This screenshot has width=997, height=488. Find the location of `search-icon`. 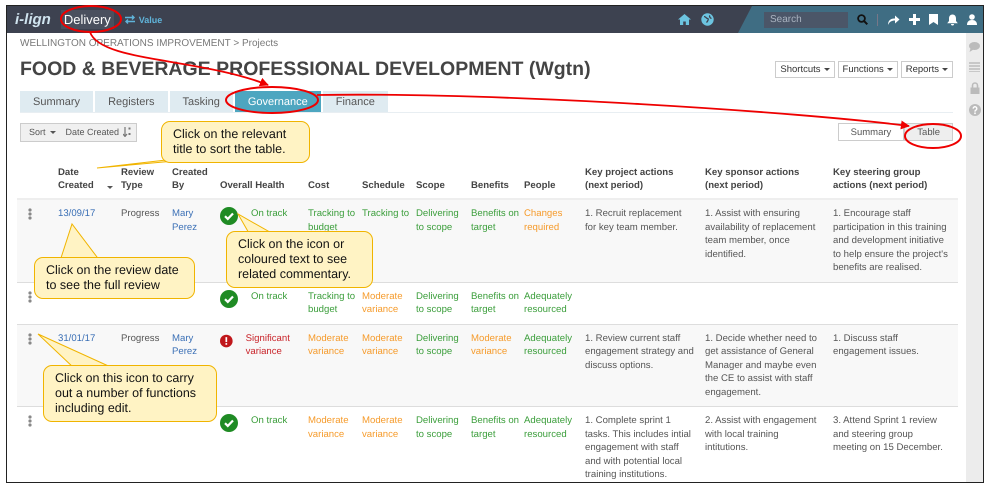

search-icon is located at coordinates (862, 19).